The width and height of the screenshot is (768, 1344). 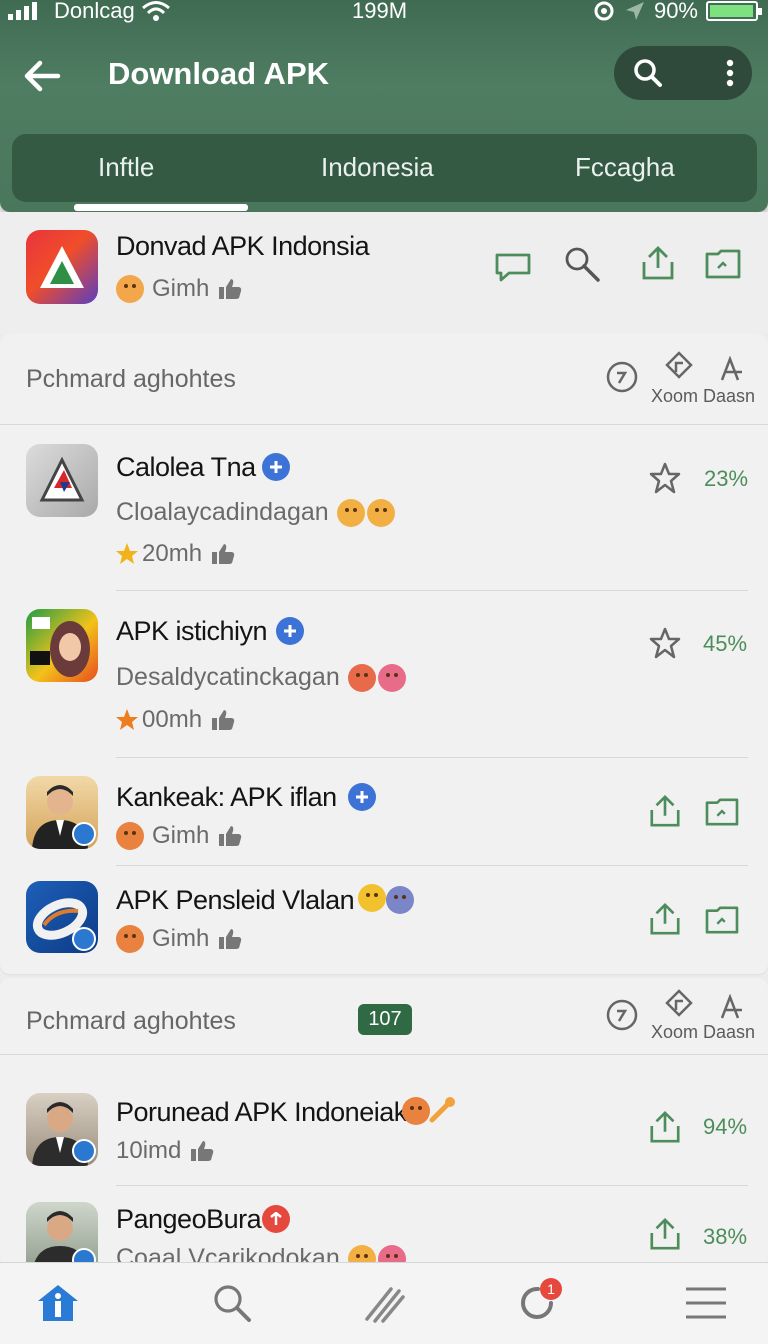 What do you see at coordinates (155, 11) in the screenshot?
I see `wifi-icon` at bounding box center [155, 11].